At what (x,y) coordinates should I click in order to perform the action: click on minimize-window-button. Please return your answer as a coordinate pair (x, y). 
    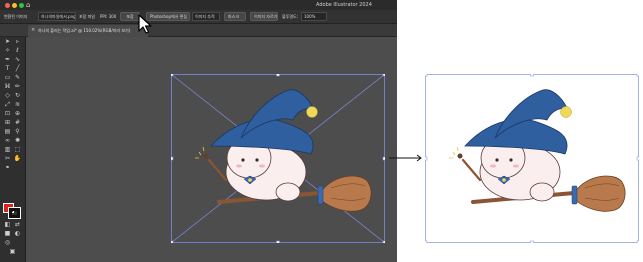
    Looking at the image, I should click on (14, 5).